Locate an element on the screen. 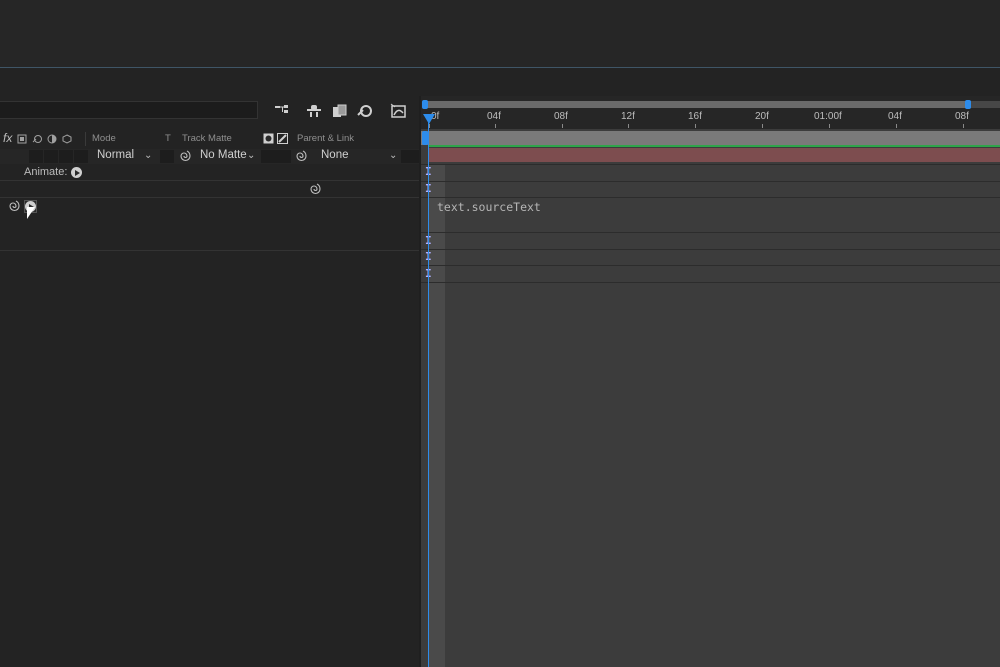 Image resolution: width=1000 pixels, height=667 pixels. time-navigator-remainder is located at coordinates (985, 104).